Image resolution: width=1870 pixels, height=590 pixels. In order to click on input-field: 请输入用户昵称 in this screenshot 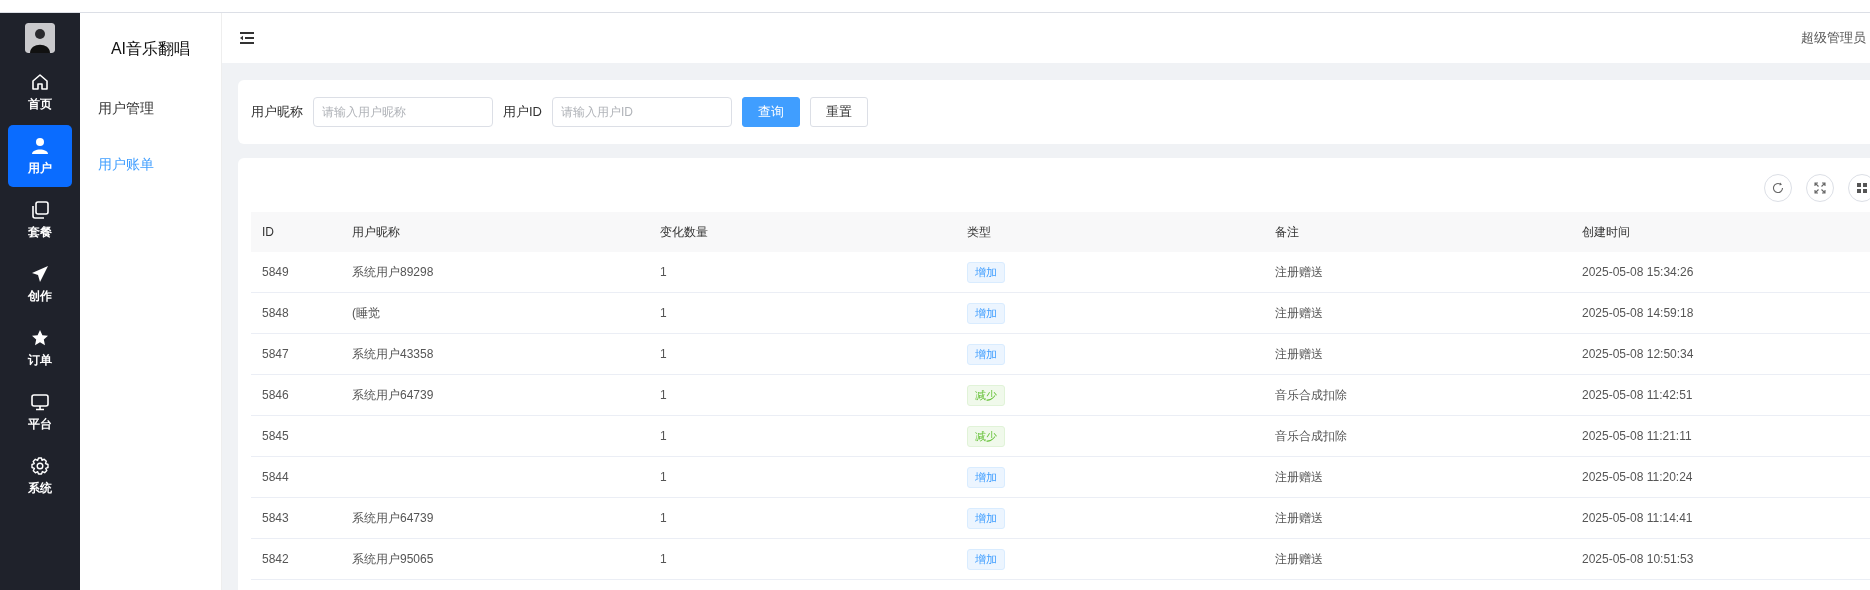, I will do `click(403, 112)`.